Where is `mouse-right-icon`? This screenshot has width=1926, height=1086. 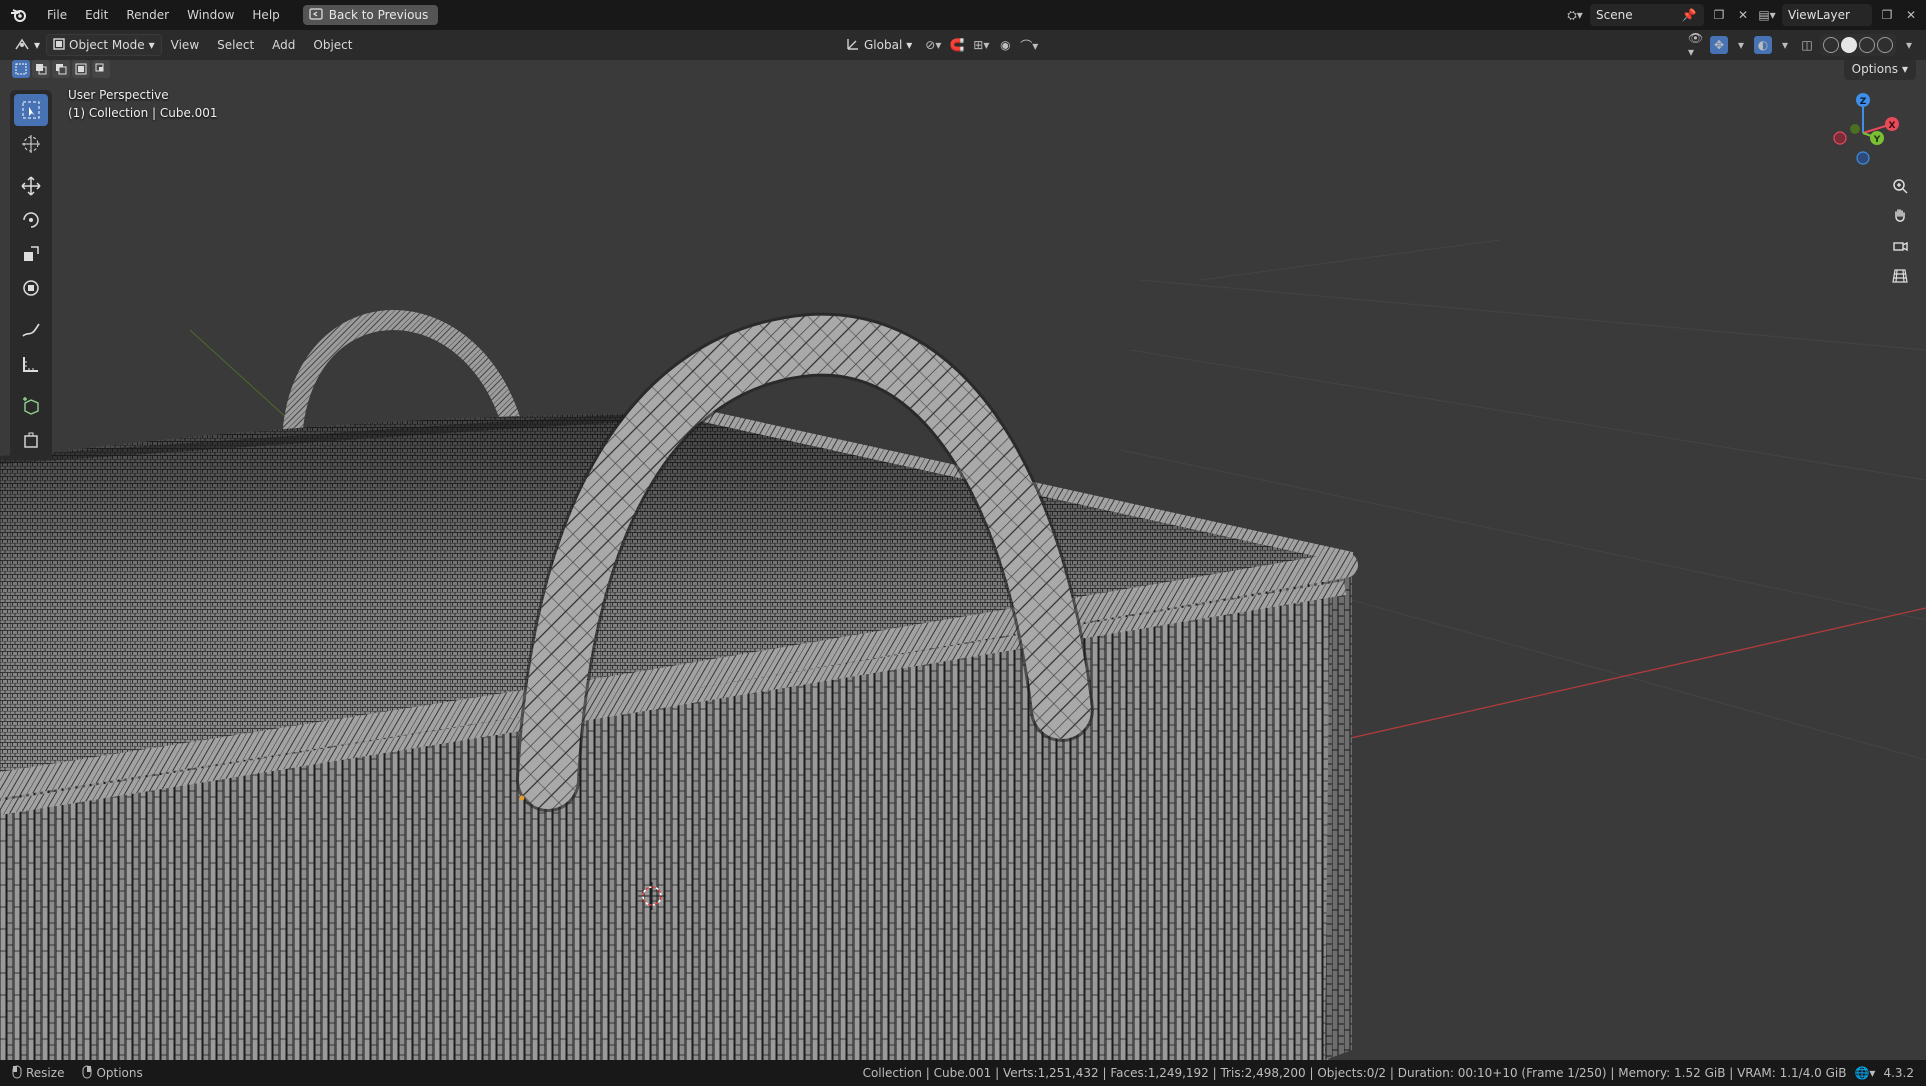
mouse-right-icon is located at coordinates (87, 1073).